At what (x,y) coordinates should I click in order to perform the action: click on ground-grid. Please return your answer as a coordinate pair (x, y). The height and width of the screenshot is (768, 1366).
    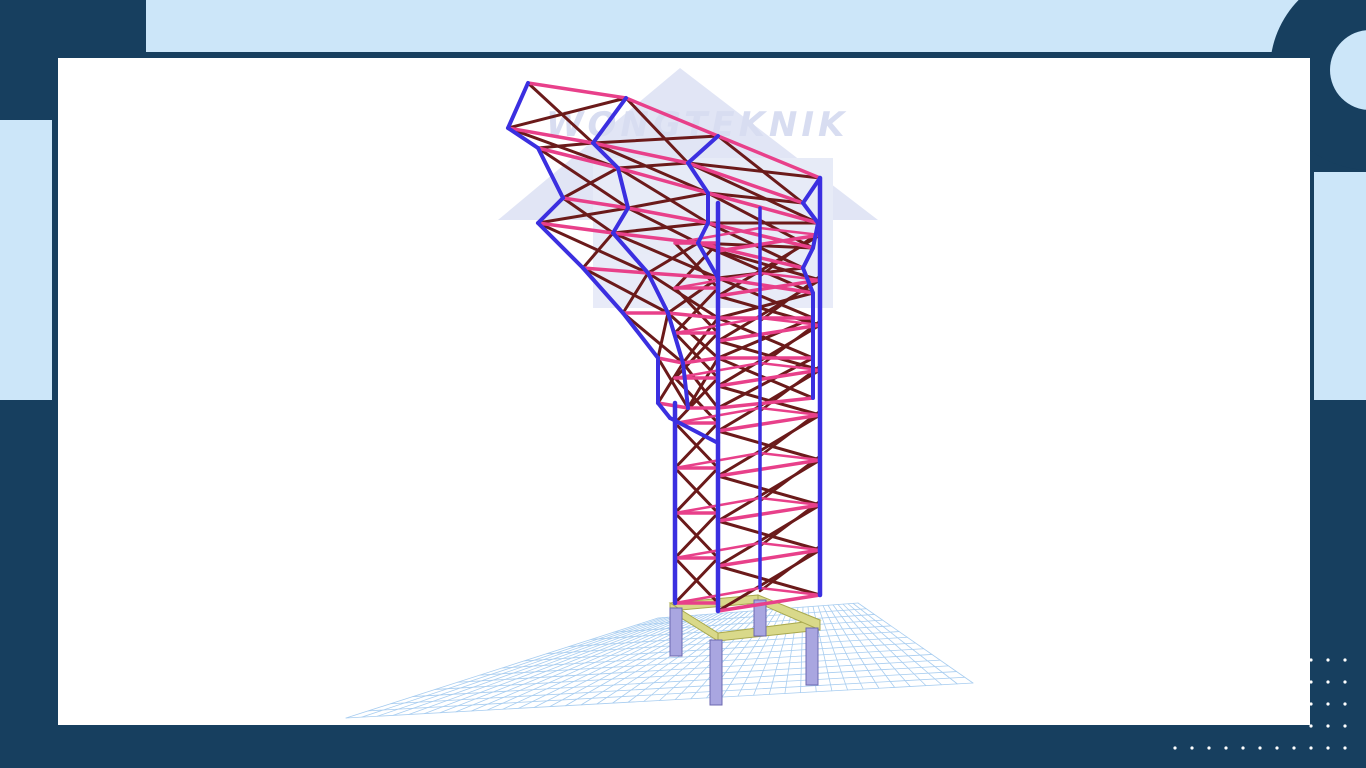
    Looking at the image, I should click on (659, 660).